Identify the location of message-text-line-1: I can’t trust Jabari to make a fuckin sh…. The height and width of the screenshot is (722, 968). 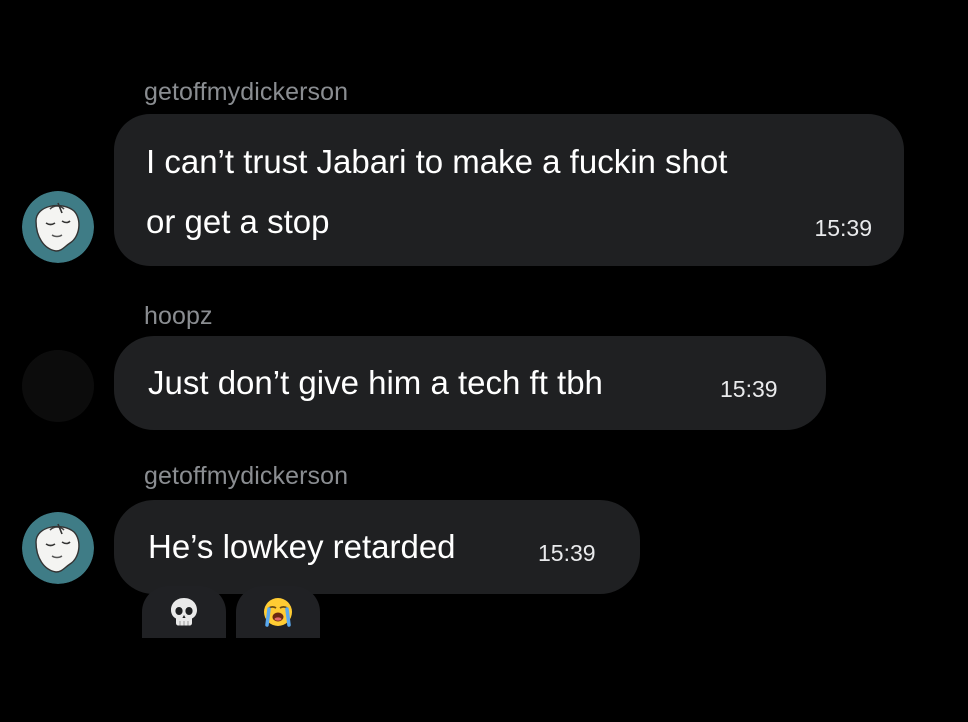
(437, 161).